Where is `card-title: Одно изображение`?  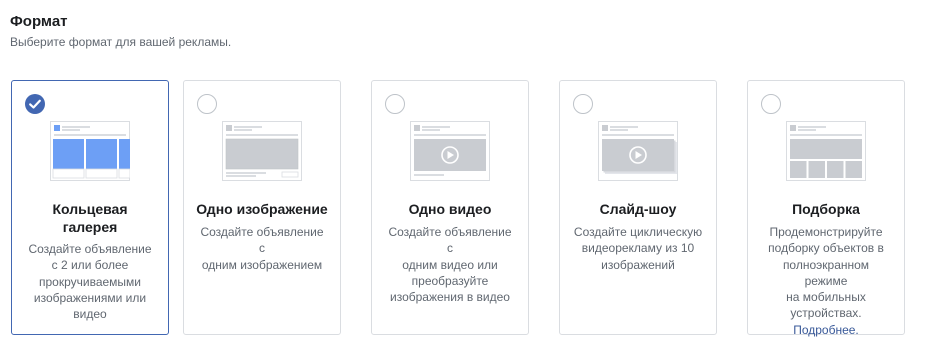
card-title: Одно изображение is located at coordinates (262, 209).